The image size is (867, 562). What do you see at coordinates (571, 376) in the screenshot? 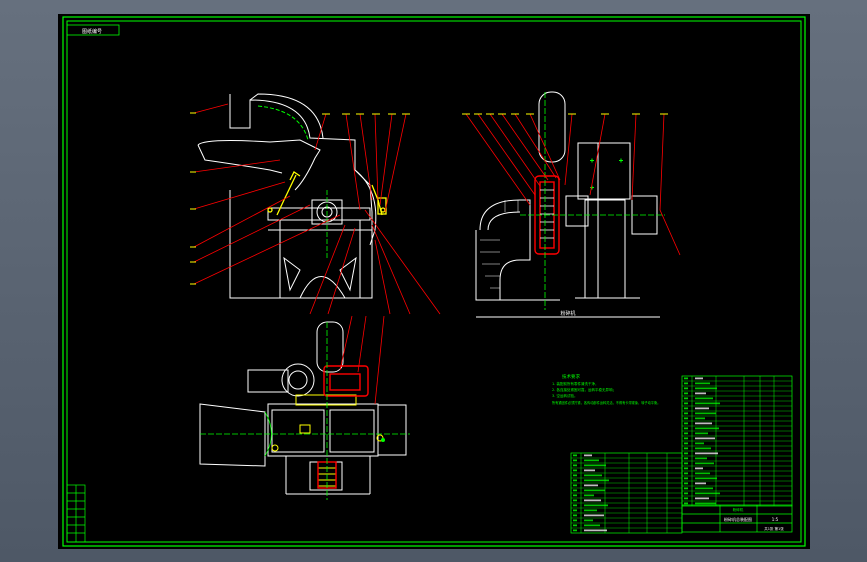
I see `tech-title: 技术要求` at bounding box center [571, 376].